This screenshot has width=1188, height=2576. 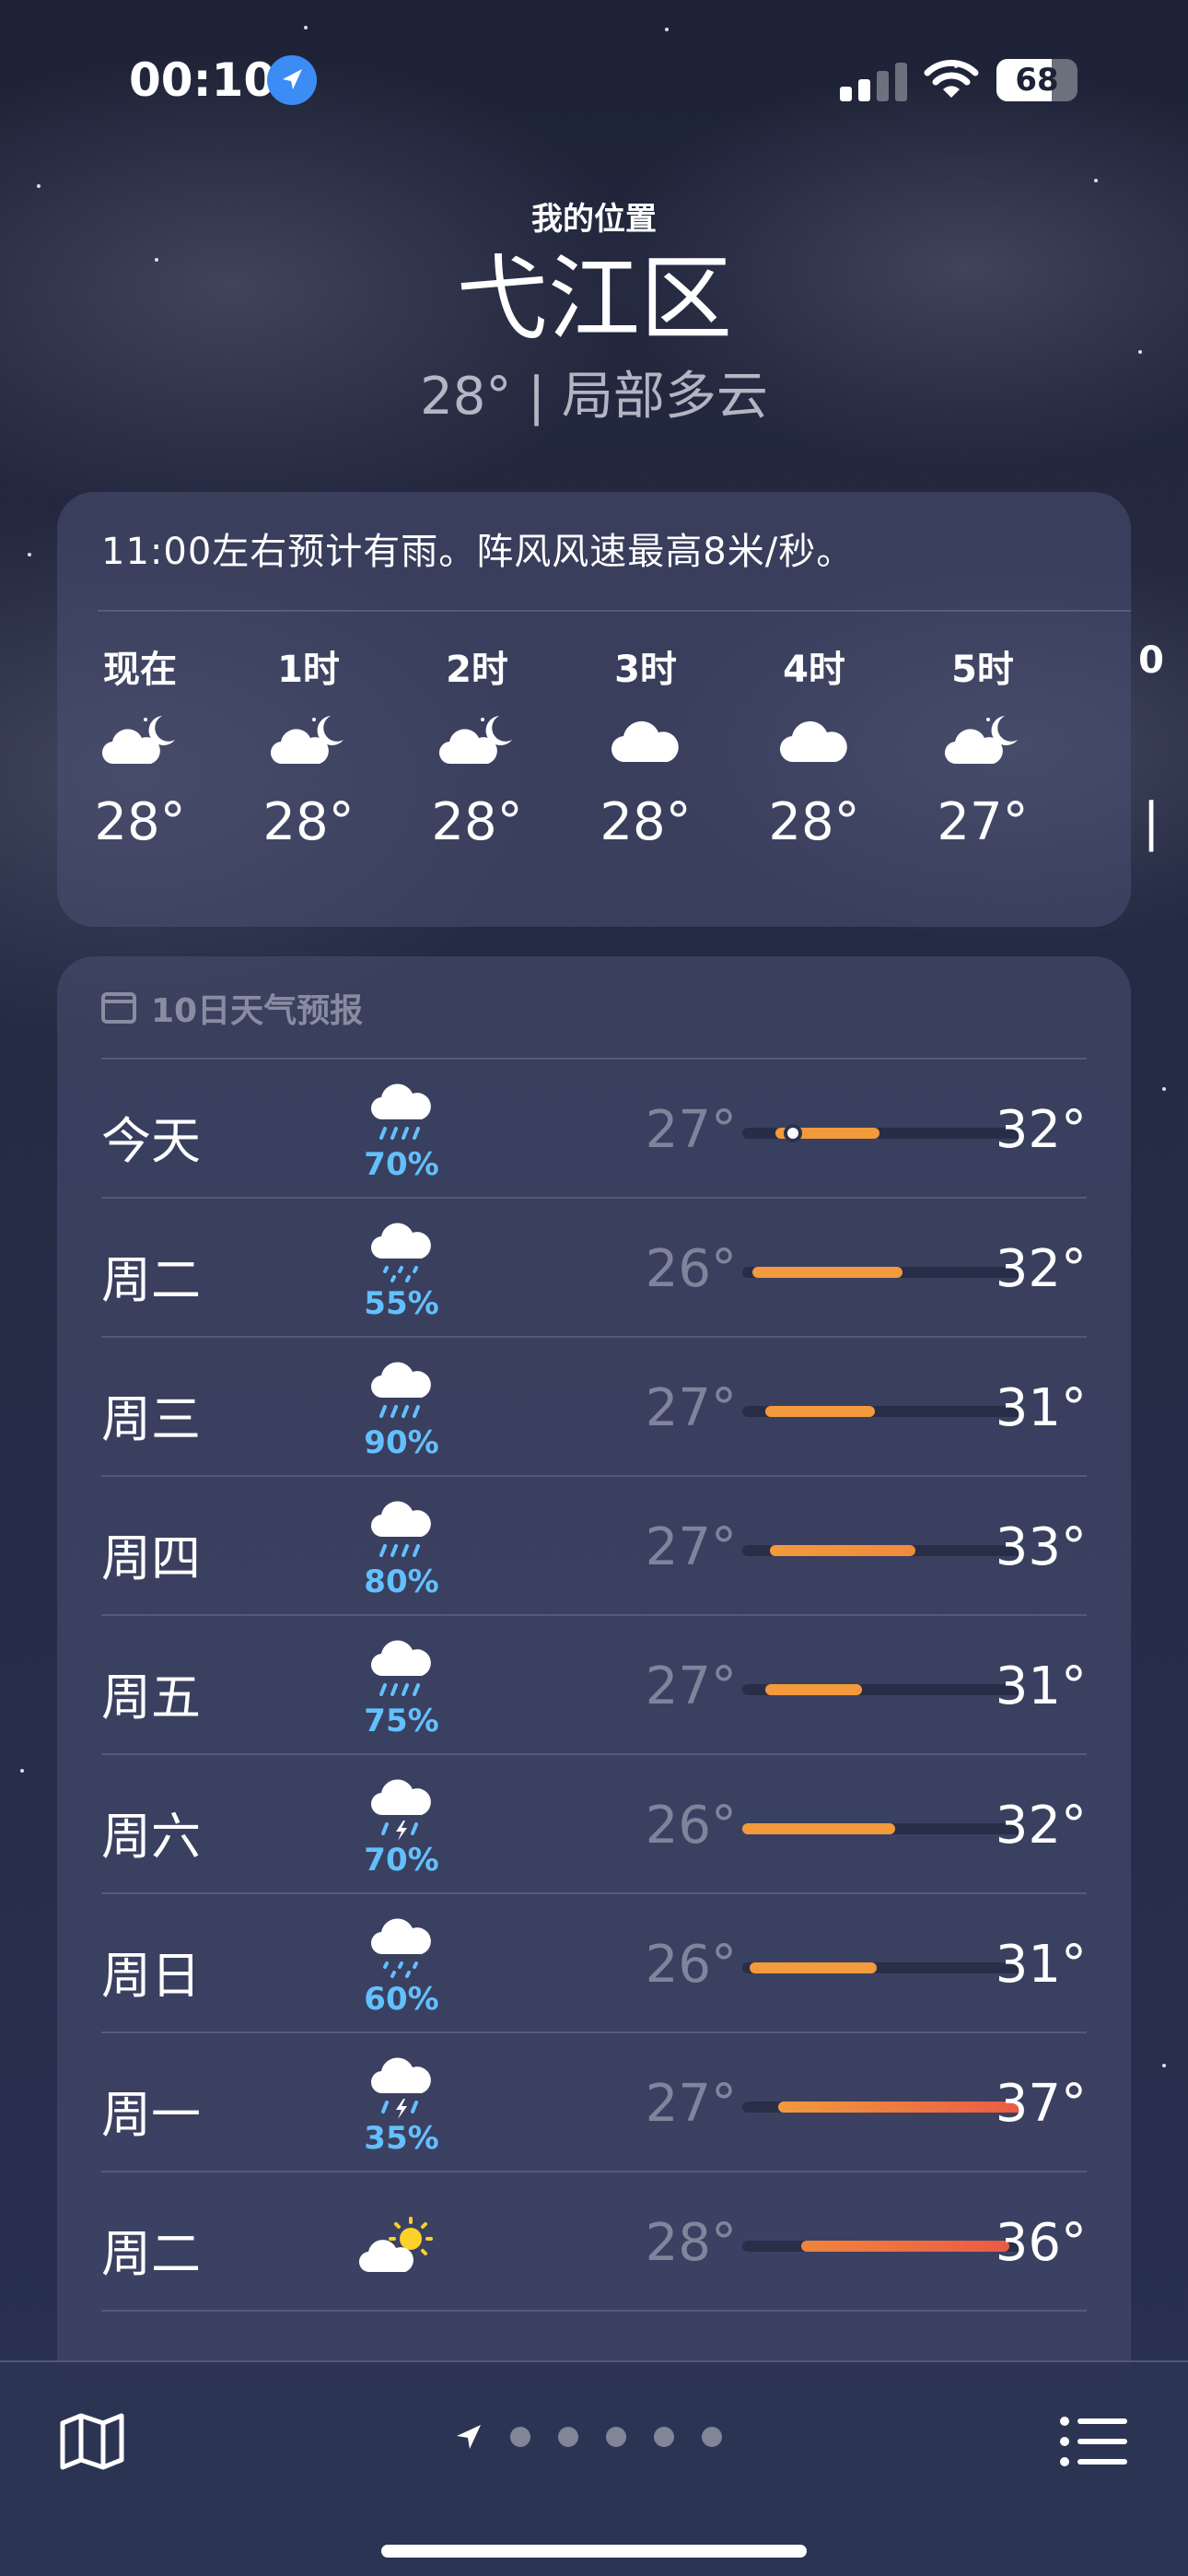 I want to click on list-icon, so click(x=1094, y=2441).